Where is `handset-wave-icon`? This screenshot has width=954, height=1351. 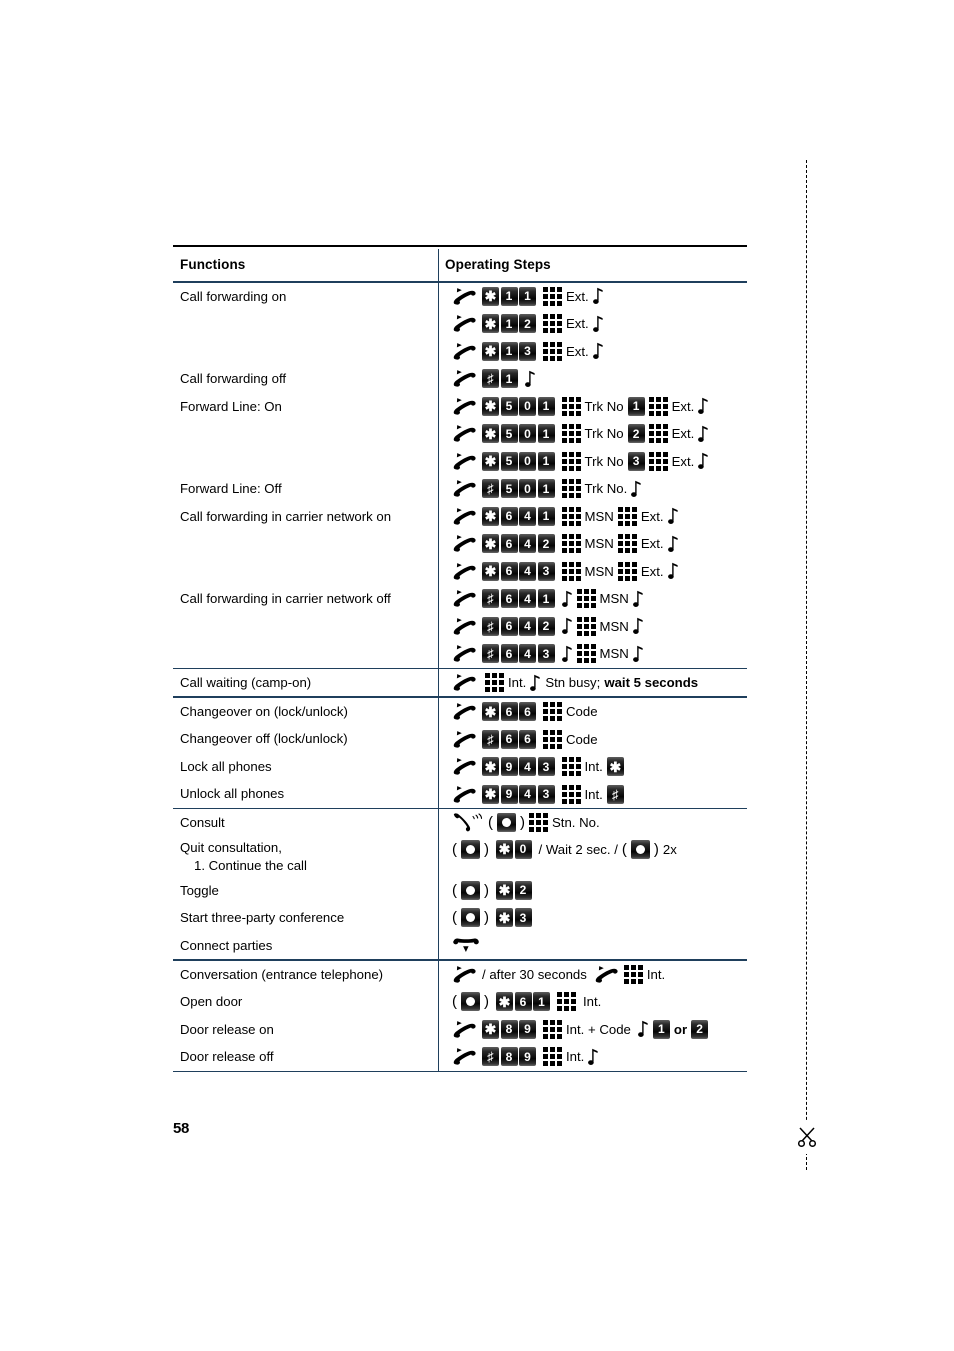 handset-wave-icon is located at coordinates (468, 822).